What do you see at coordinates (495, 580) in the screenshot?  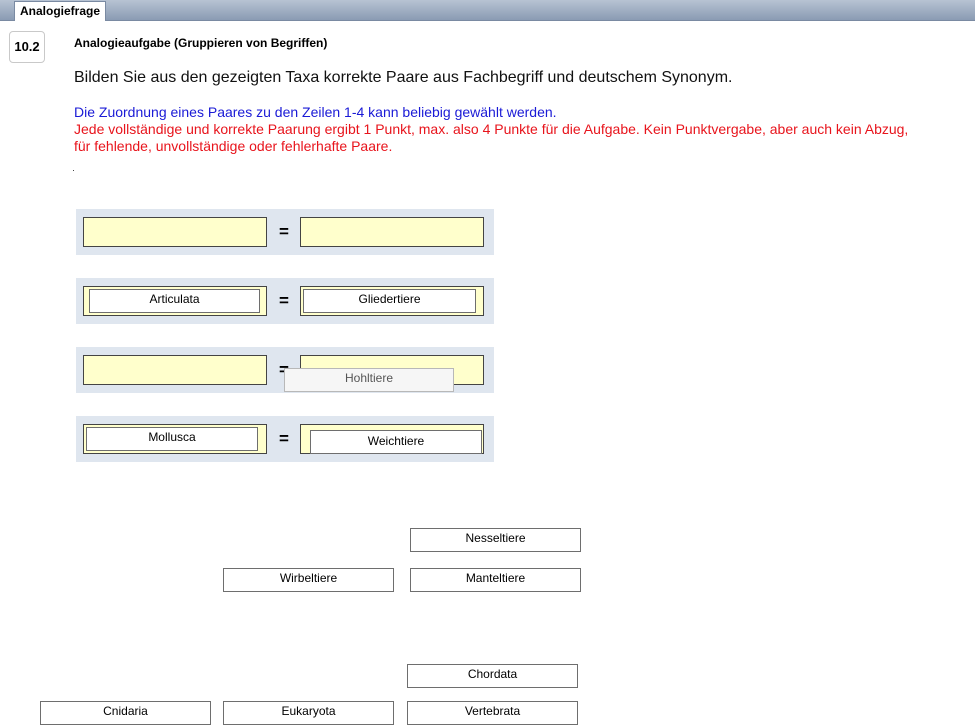 I see `term-card-manteltiere: Manteltiere` at bounding box center [495, 580].